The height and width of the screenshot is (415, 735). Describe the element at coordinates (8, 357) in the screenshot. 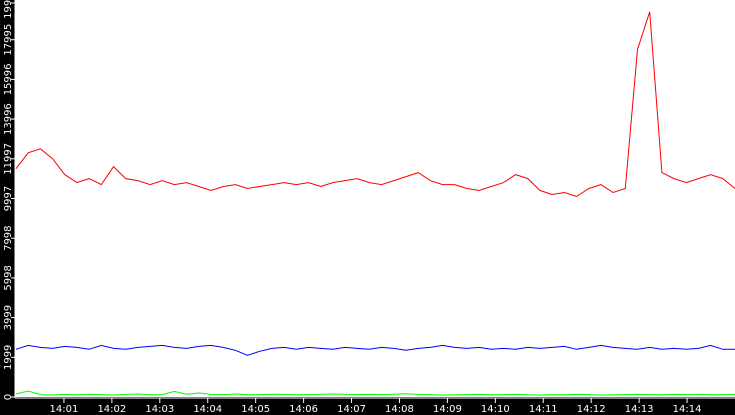

I see `y-tick-label: 1999` at that location.